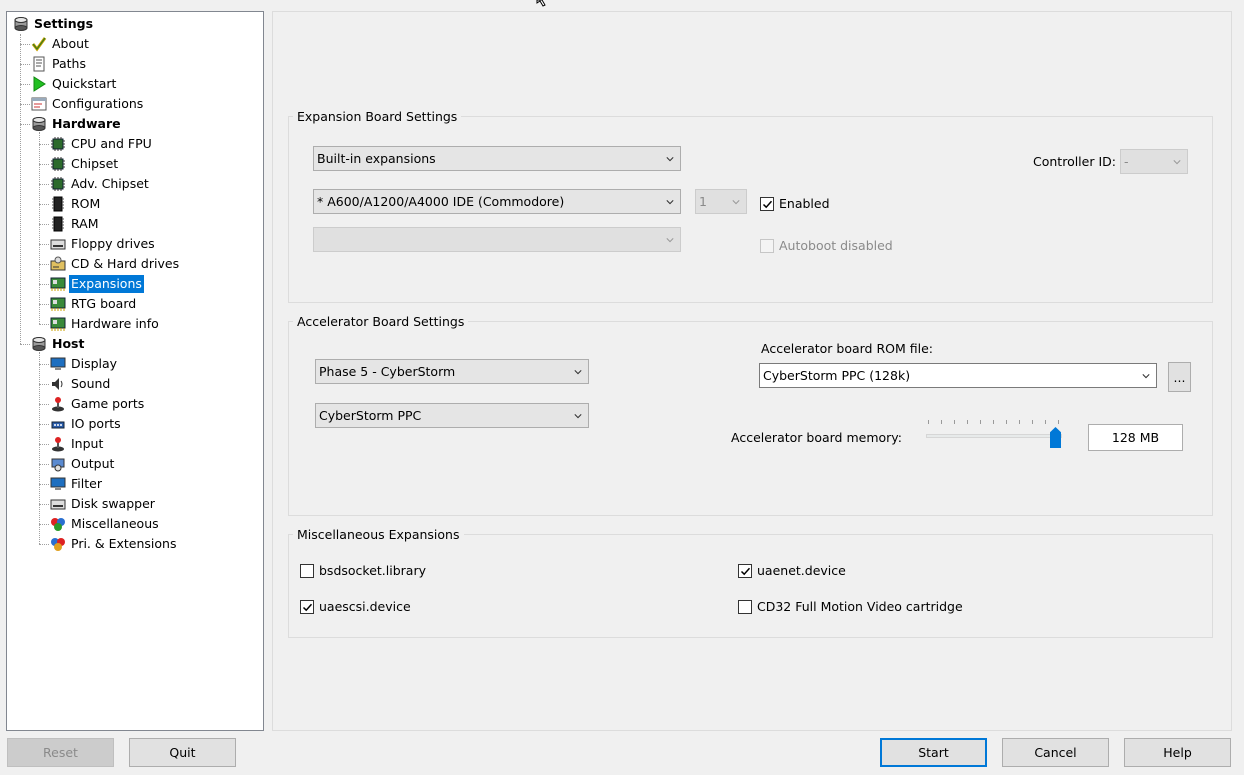 The width and height of the screenshot is (1244, 775). I want to click on accelerator-memory-label: Accelerator board memory:, so click(816, 437).